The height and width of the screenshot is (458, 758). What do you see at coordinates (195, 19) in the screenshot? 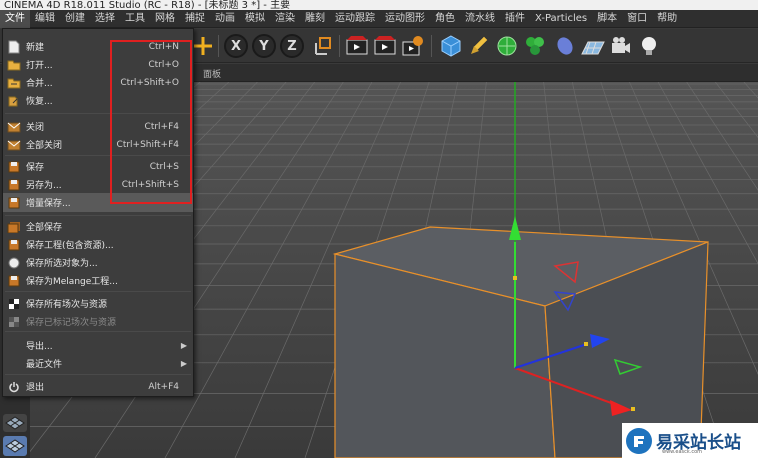
I see `menu-snap: 捕捉` at bounding box center [195, 19].